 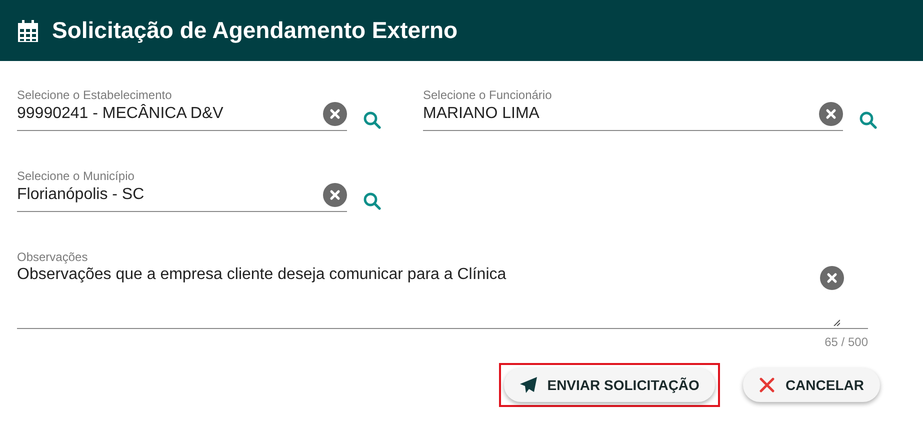 I want to click on select-field: Selecione o Município Florianópolis - SC, so click(x=182, y=190).